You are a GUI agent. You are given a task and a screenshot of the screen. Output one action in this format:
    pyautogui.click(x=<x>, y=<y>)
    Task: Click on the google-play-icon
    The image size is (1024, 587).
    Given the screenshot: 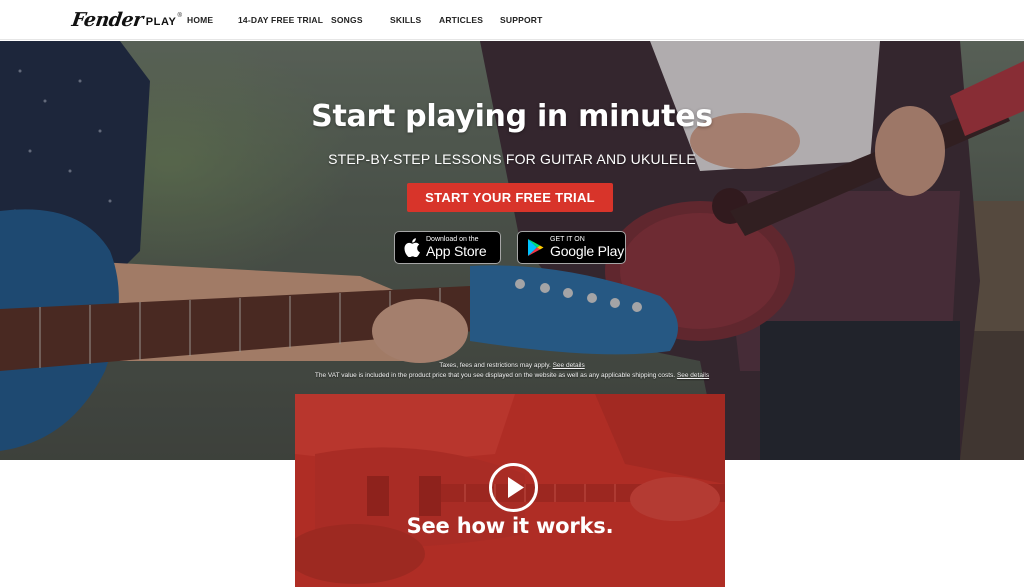 What is the action you would take?
    pyautogui.click(x=535, y=247)
    